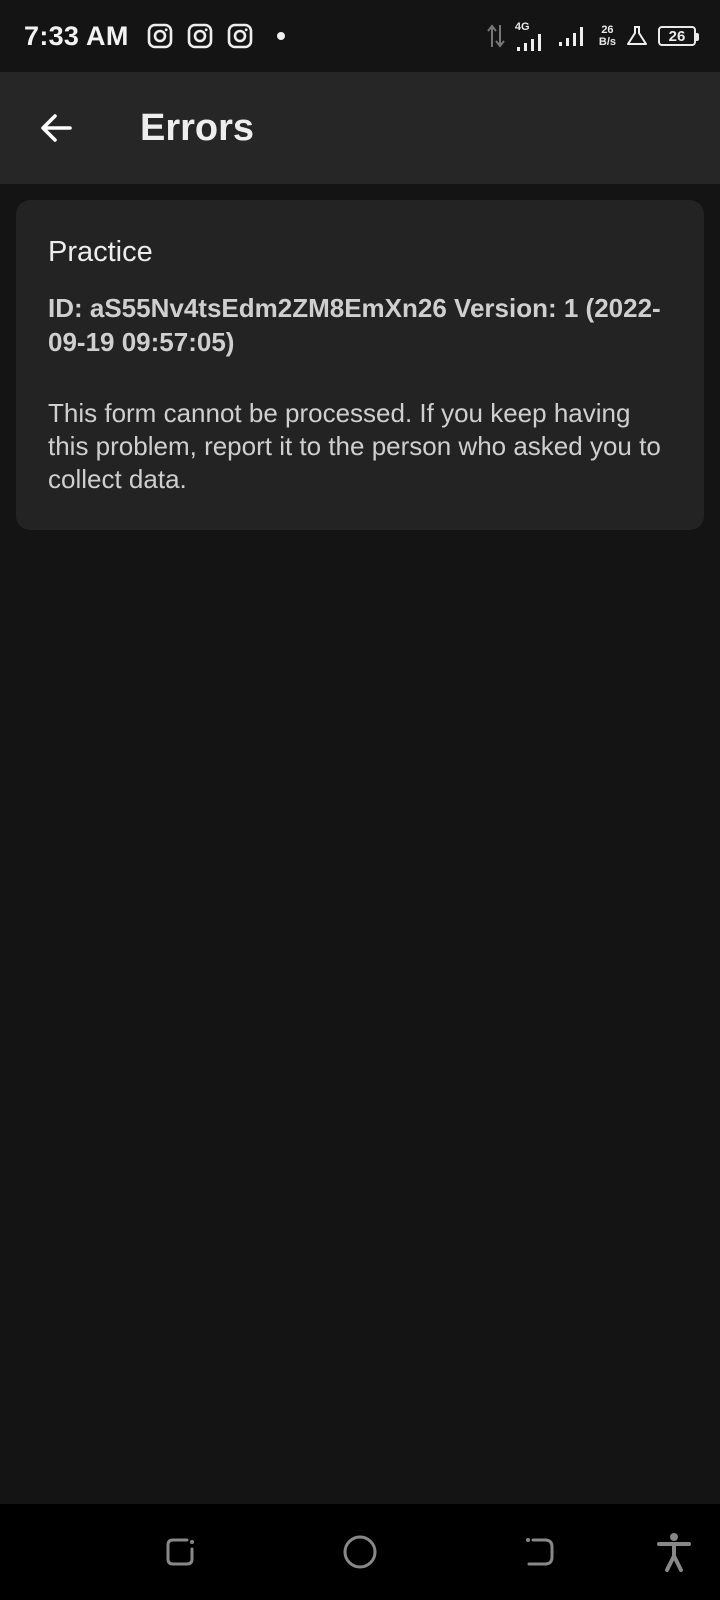 The image size is (720, 1600). I want to click on home-button, so click(360, 1552).